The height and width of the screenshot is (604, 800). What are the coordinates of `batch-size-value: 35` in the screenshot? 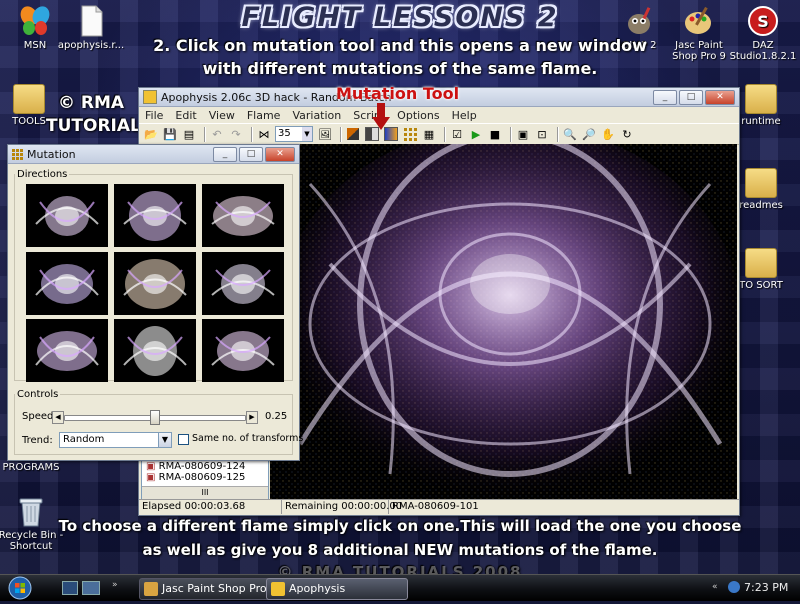 It's located at (284, 133).